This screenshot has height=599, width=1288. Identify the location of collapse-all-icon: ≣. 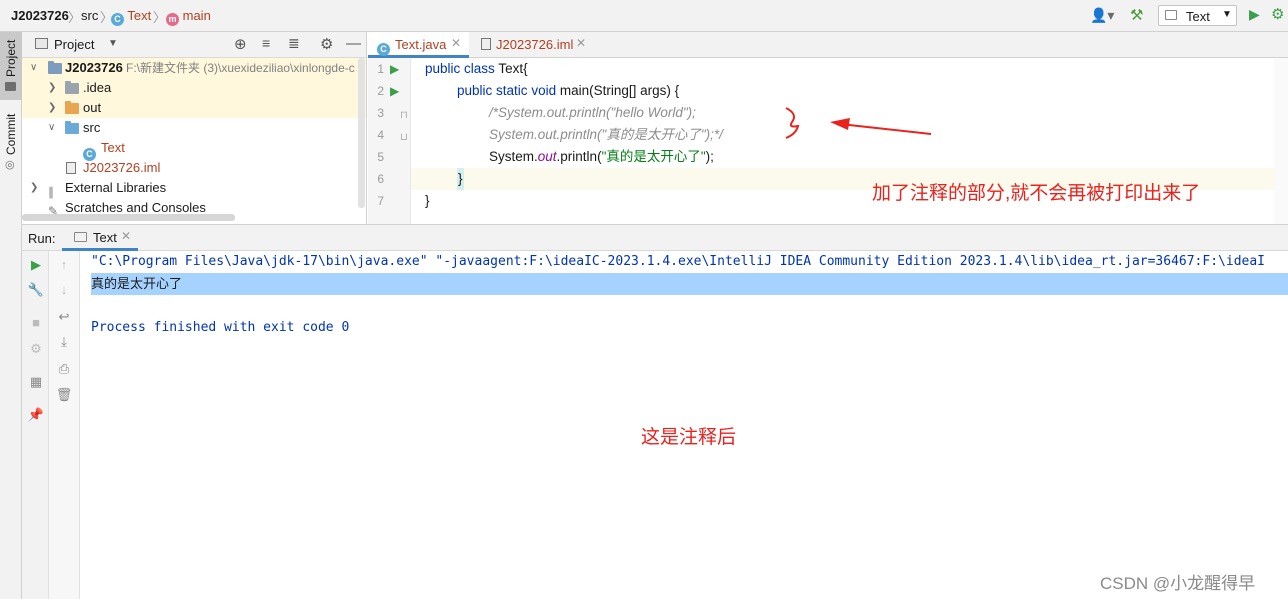
(294, 43).